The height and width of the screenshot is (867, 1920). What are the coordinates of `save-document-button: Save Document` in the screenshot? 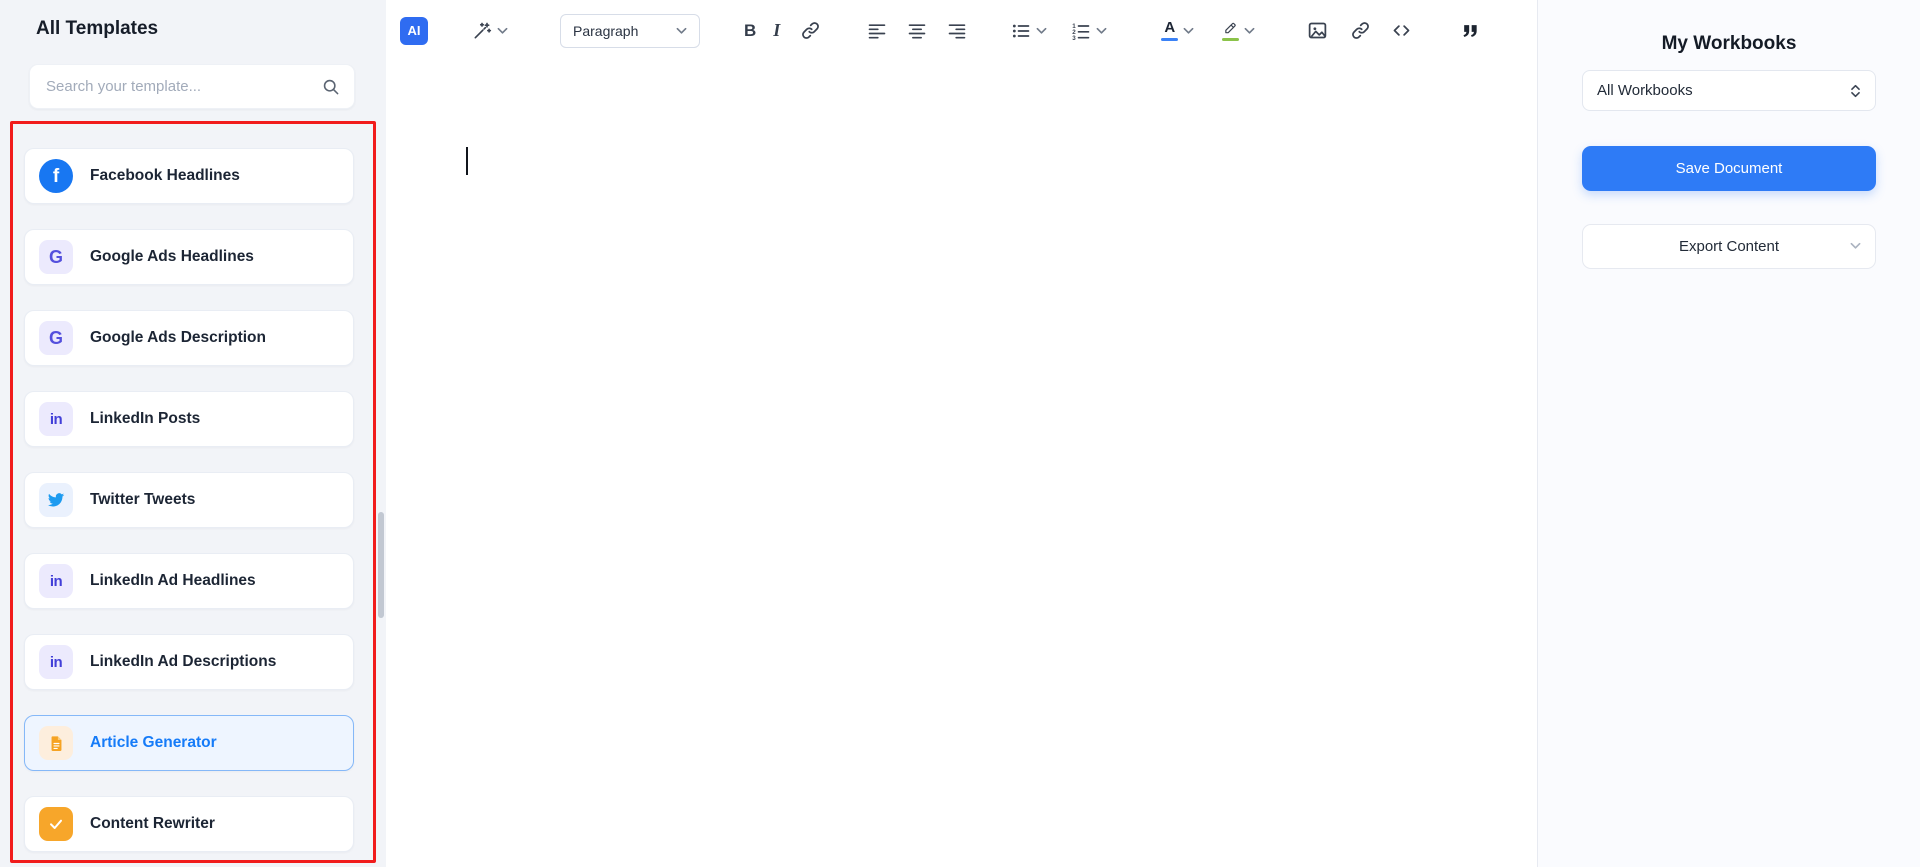 It's located at (1729, 168).